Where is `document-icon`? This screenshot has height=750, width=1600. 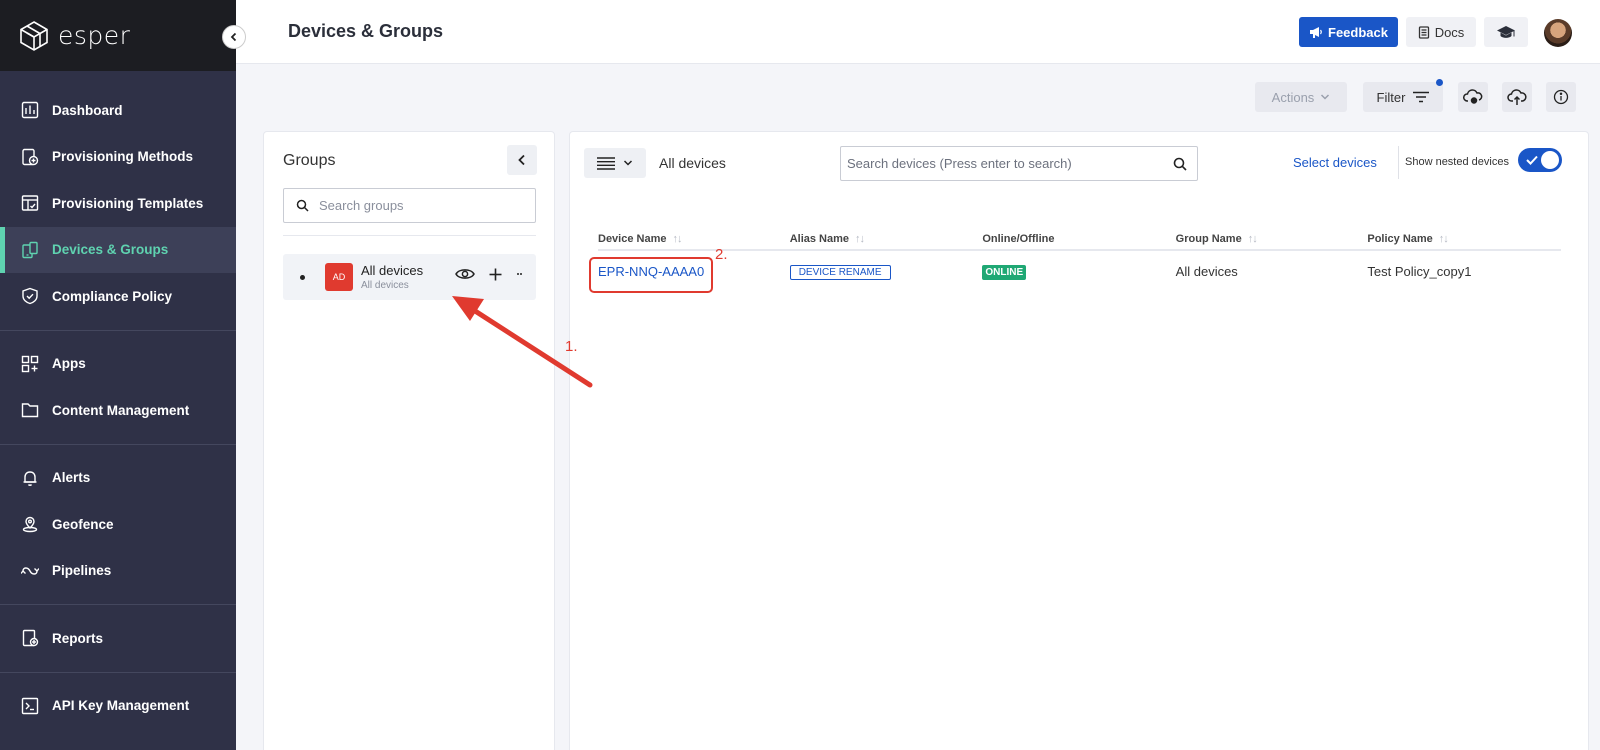
document-icon is located at coordinates (1423, 32).